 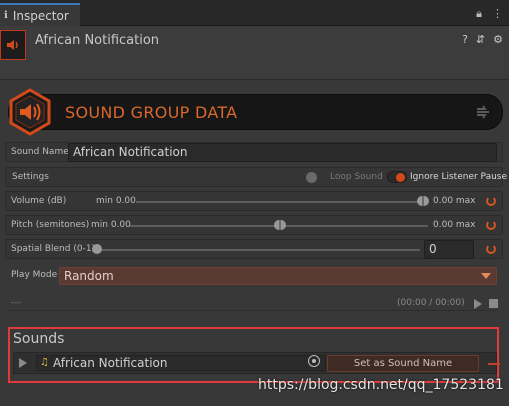 I want to click on tab-inspector: ℹ Inspector, so click(x=40, y=14).